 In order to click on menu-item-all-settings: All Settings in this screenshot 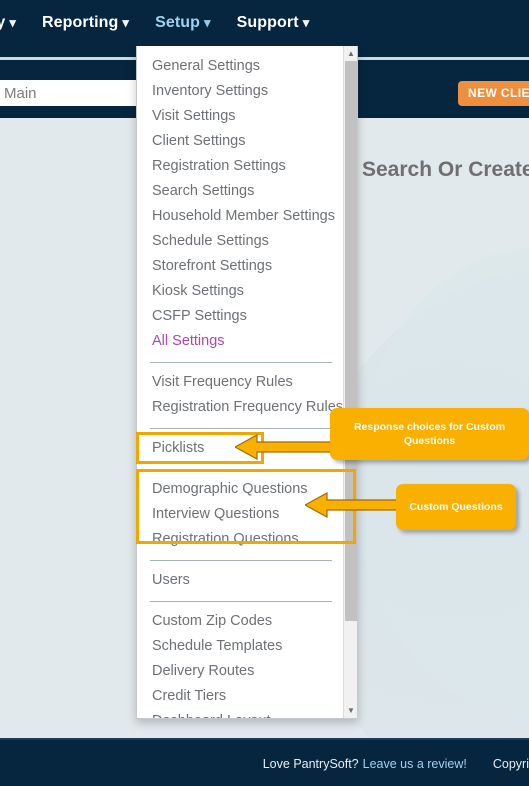, I will do `click(241, 341)`.